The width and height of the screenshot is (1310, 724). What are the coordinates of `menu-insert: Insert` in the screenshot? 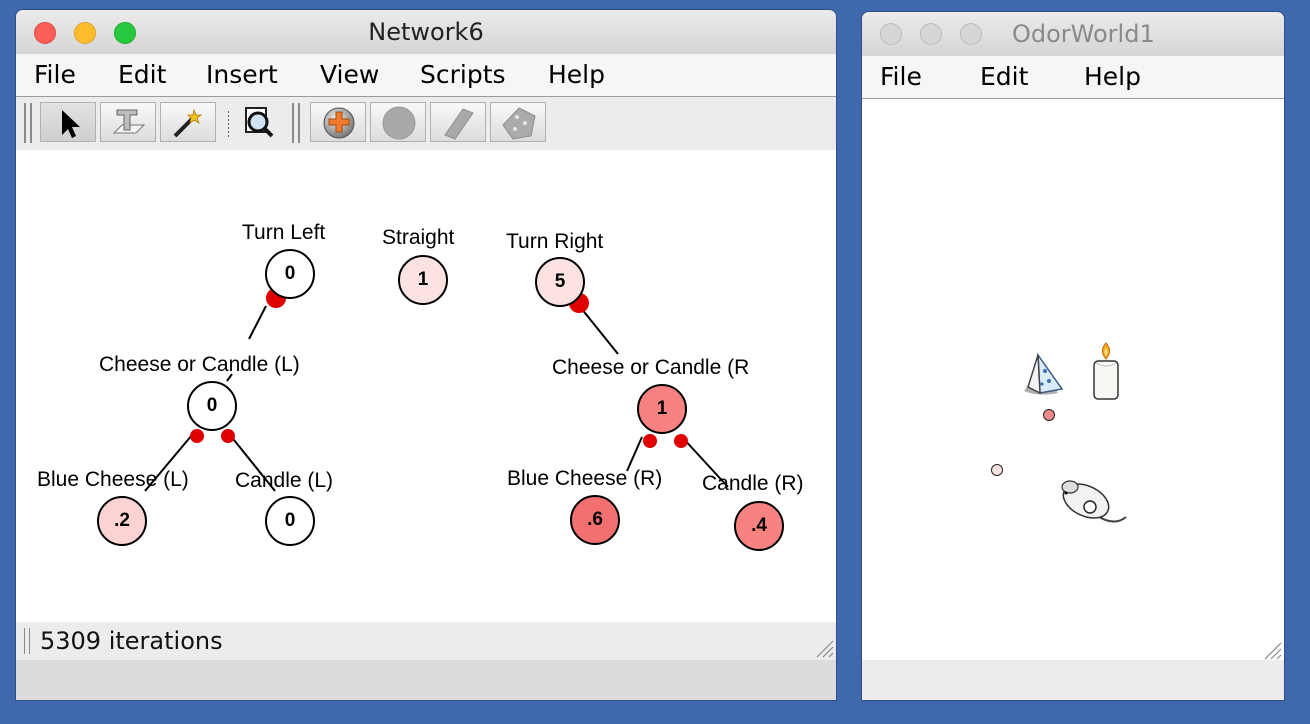 It's located at (242, 74).